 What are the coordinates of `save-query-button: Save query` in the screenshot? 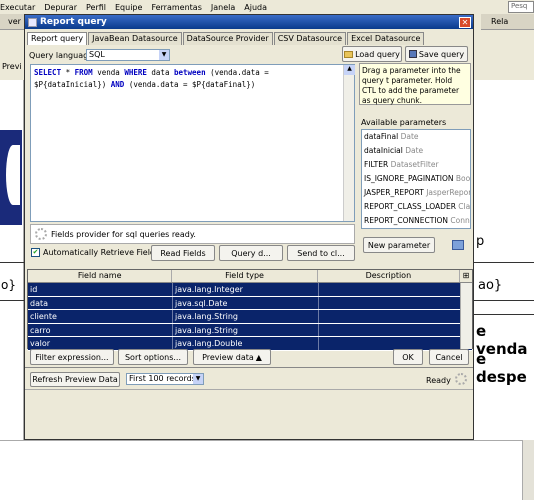 It's located at (436, 54).